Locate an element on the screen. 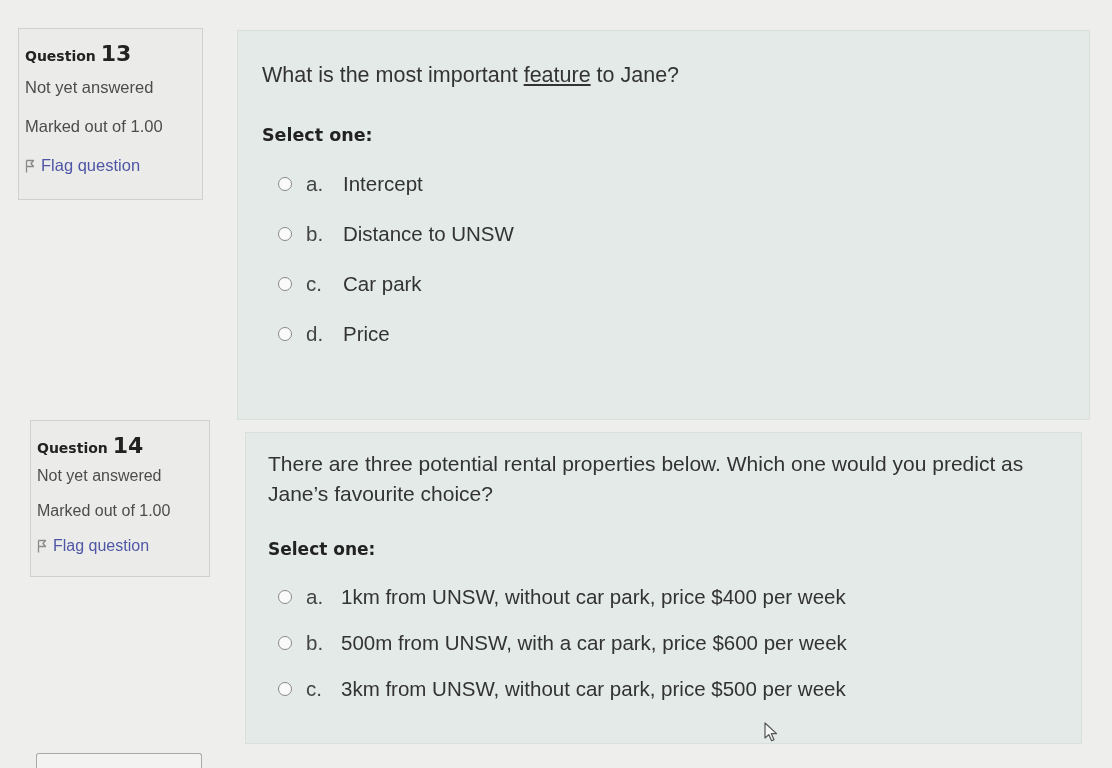 Image resolution: width=1112 pixels, height=768 pixels. option-text: Price is located at coordinates (366, 334).